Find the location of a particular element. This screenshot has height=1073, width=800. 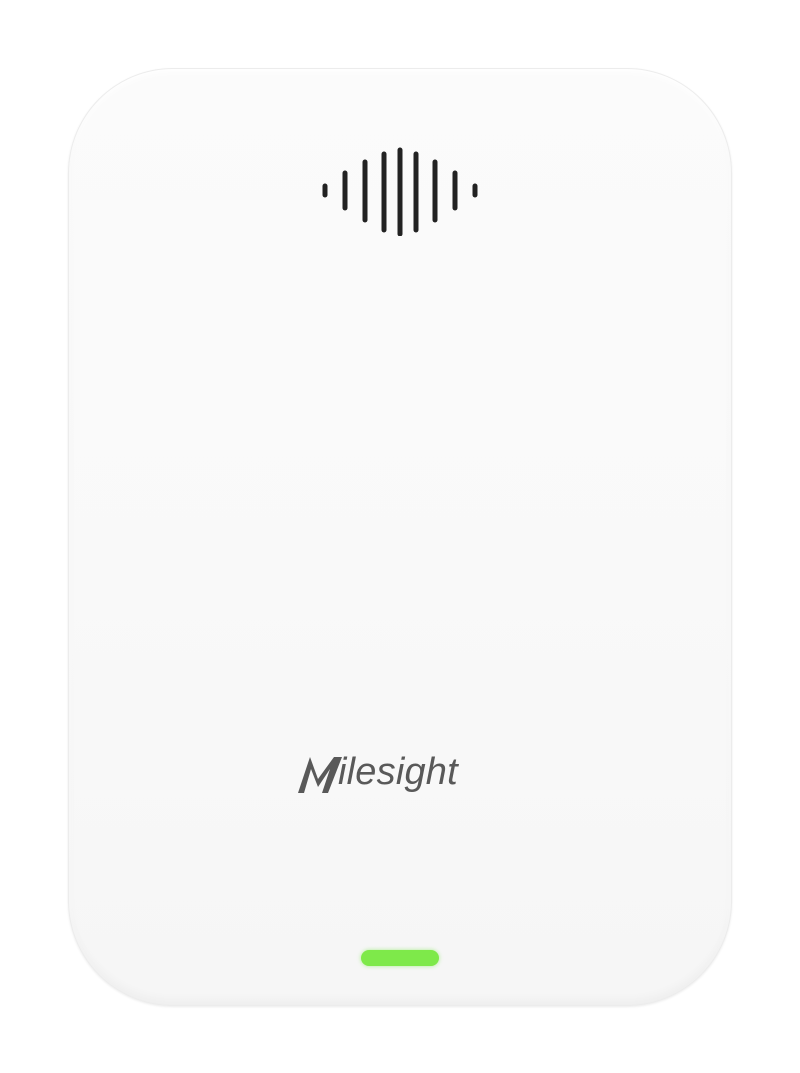

brand-name-text: ilesight is located at coordinates (398, 772).